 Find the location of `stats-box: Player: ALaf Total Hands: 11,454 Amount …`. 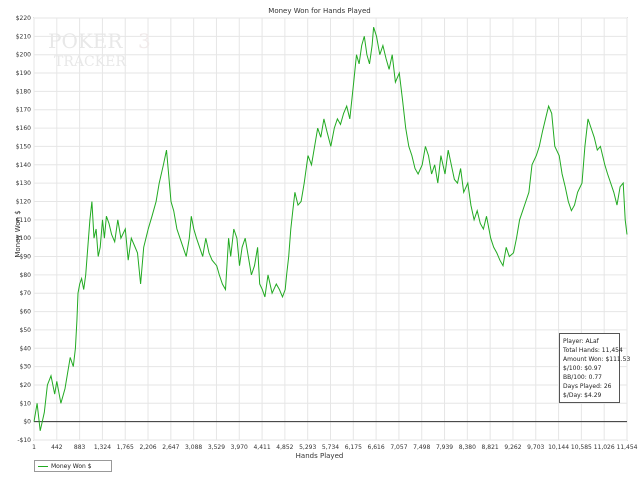

stats-box: Player: ALaf Total Hands: 11,454 Amount … is located at coordinates (595, 368).